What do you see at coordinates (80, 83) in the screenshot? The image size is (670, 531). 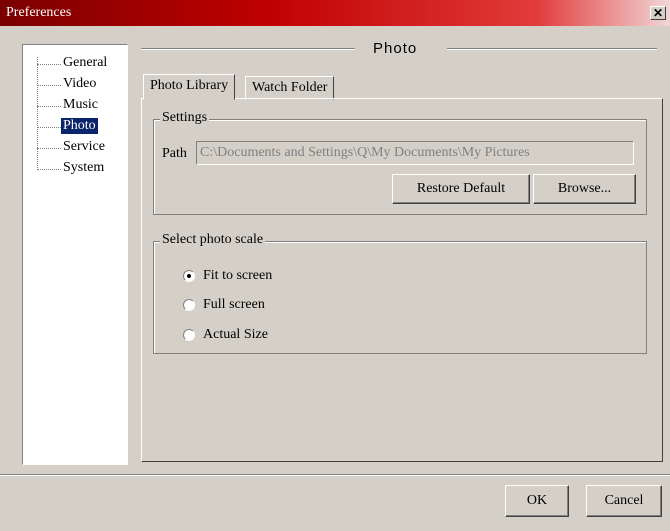 I see `tree-item-label: Video` at bounding box center [80, 83].